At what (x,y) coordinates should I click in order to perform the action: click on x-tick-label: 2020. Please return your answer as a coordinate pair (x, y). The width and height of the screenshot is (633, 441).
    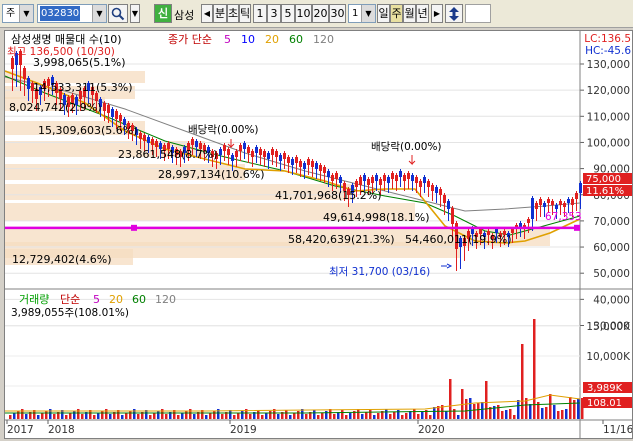
    Looking at the image, I should click on (431, 430).